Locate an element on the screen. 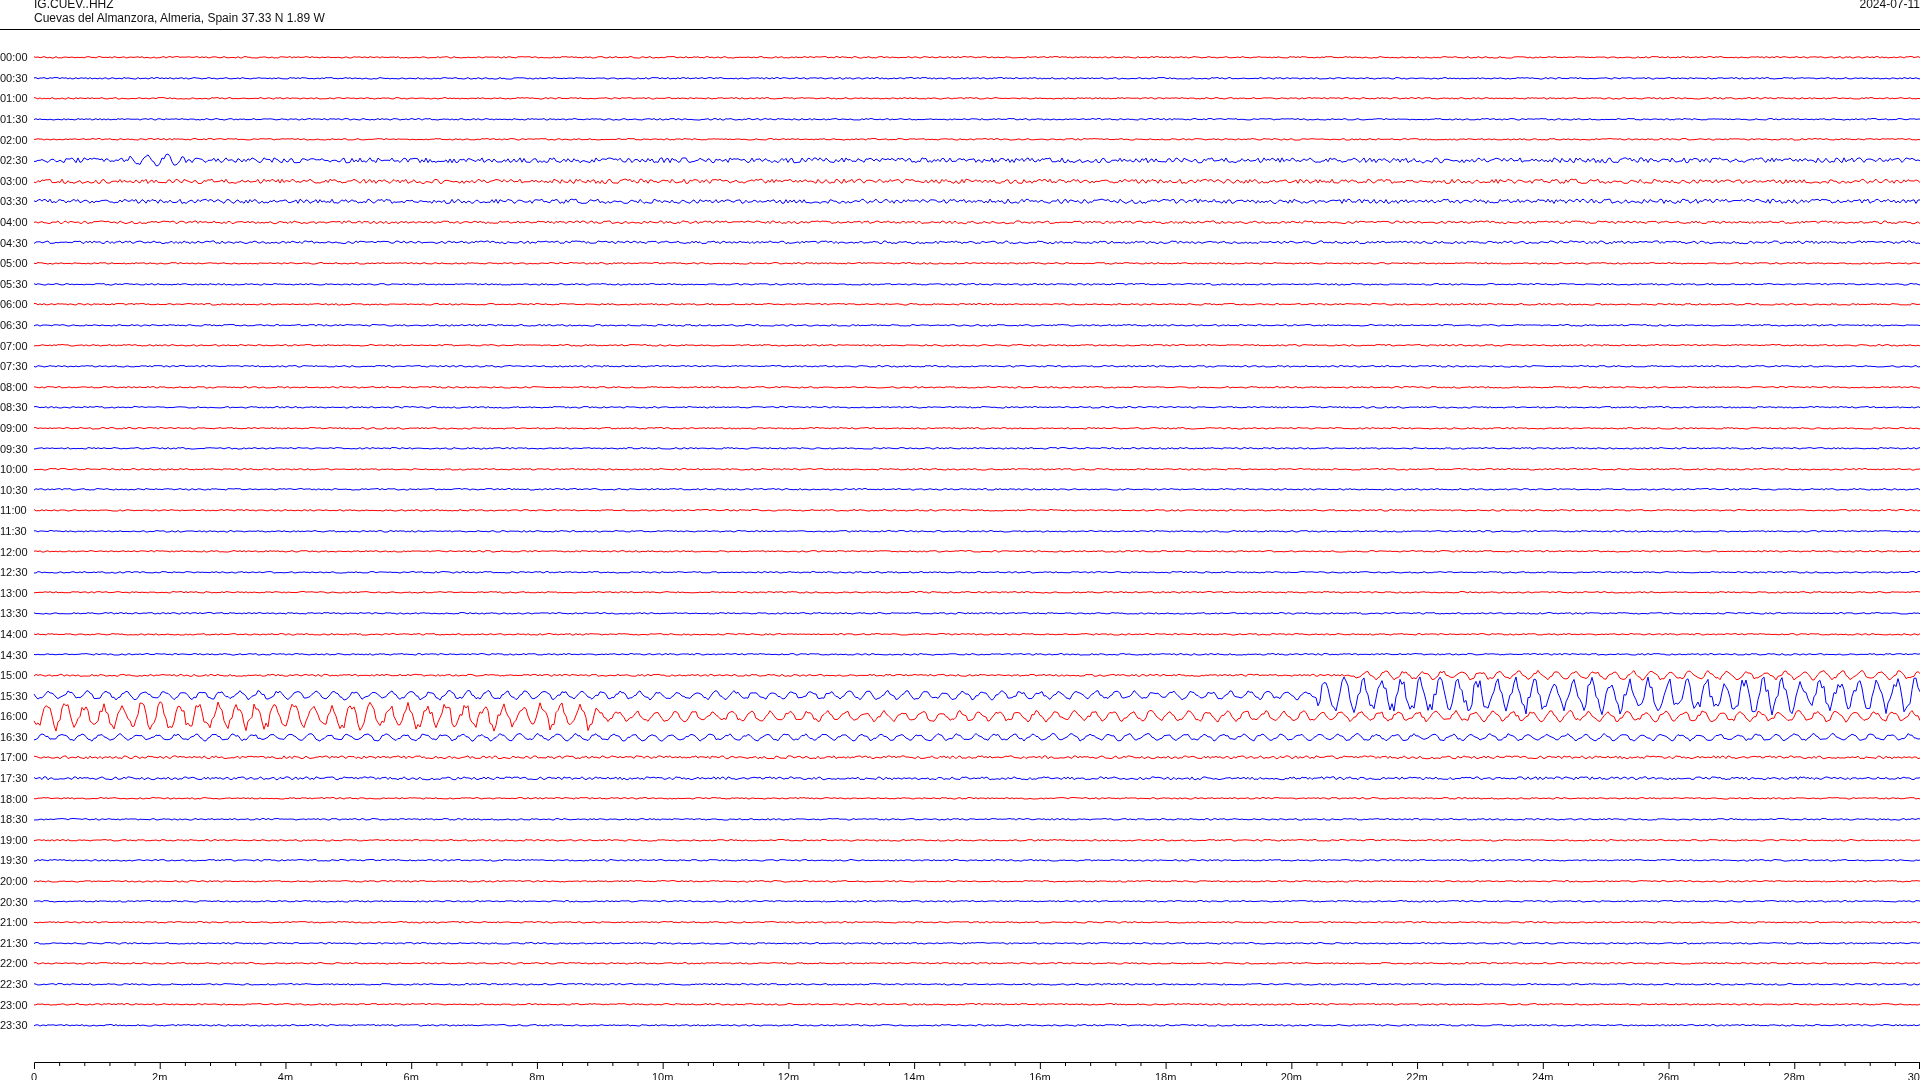 The height and width of the screenshot is (1080, 1920). time-label: 07:00 is located at coordinates (14, 345).